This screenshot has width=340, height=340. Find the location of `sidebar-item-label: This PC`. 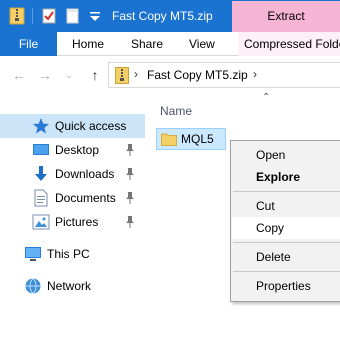

sidebar-item-label: This PC is located at coordinates (68, 254).